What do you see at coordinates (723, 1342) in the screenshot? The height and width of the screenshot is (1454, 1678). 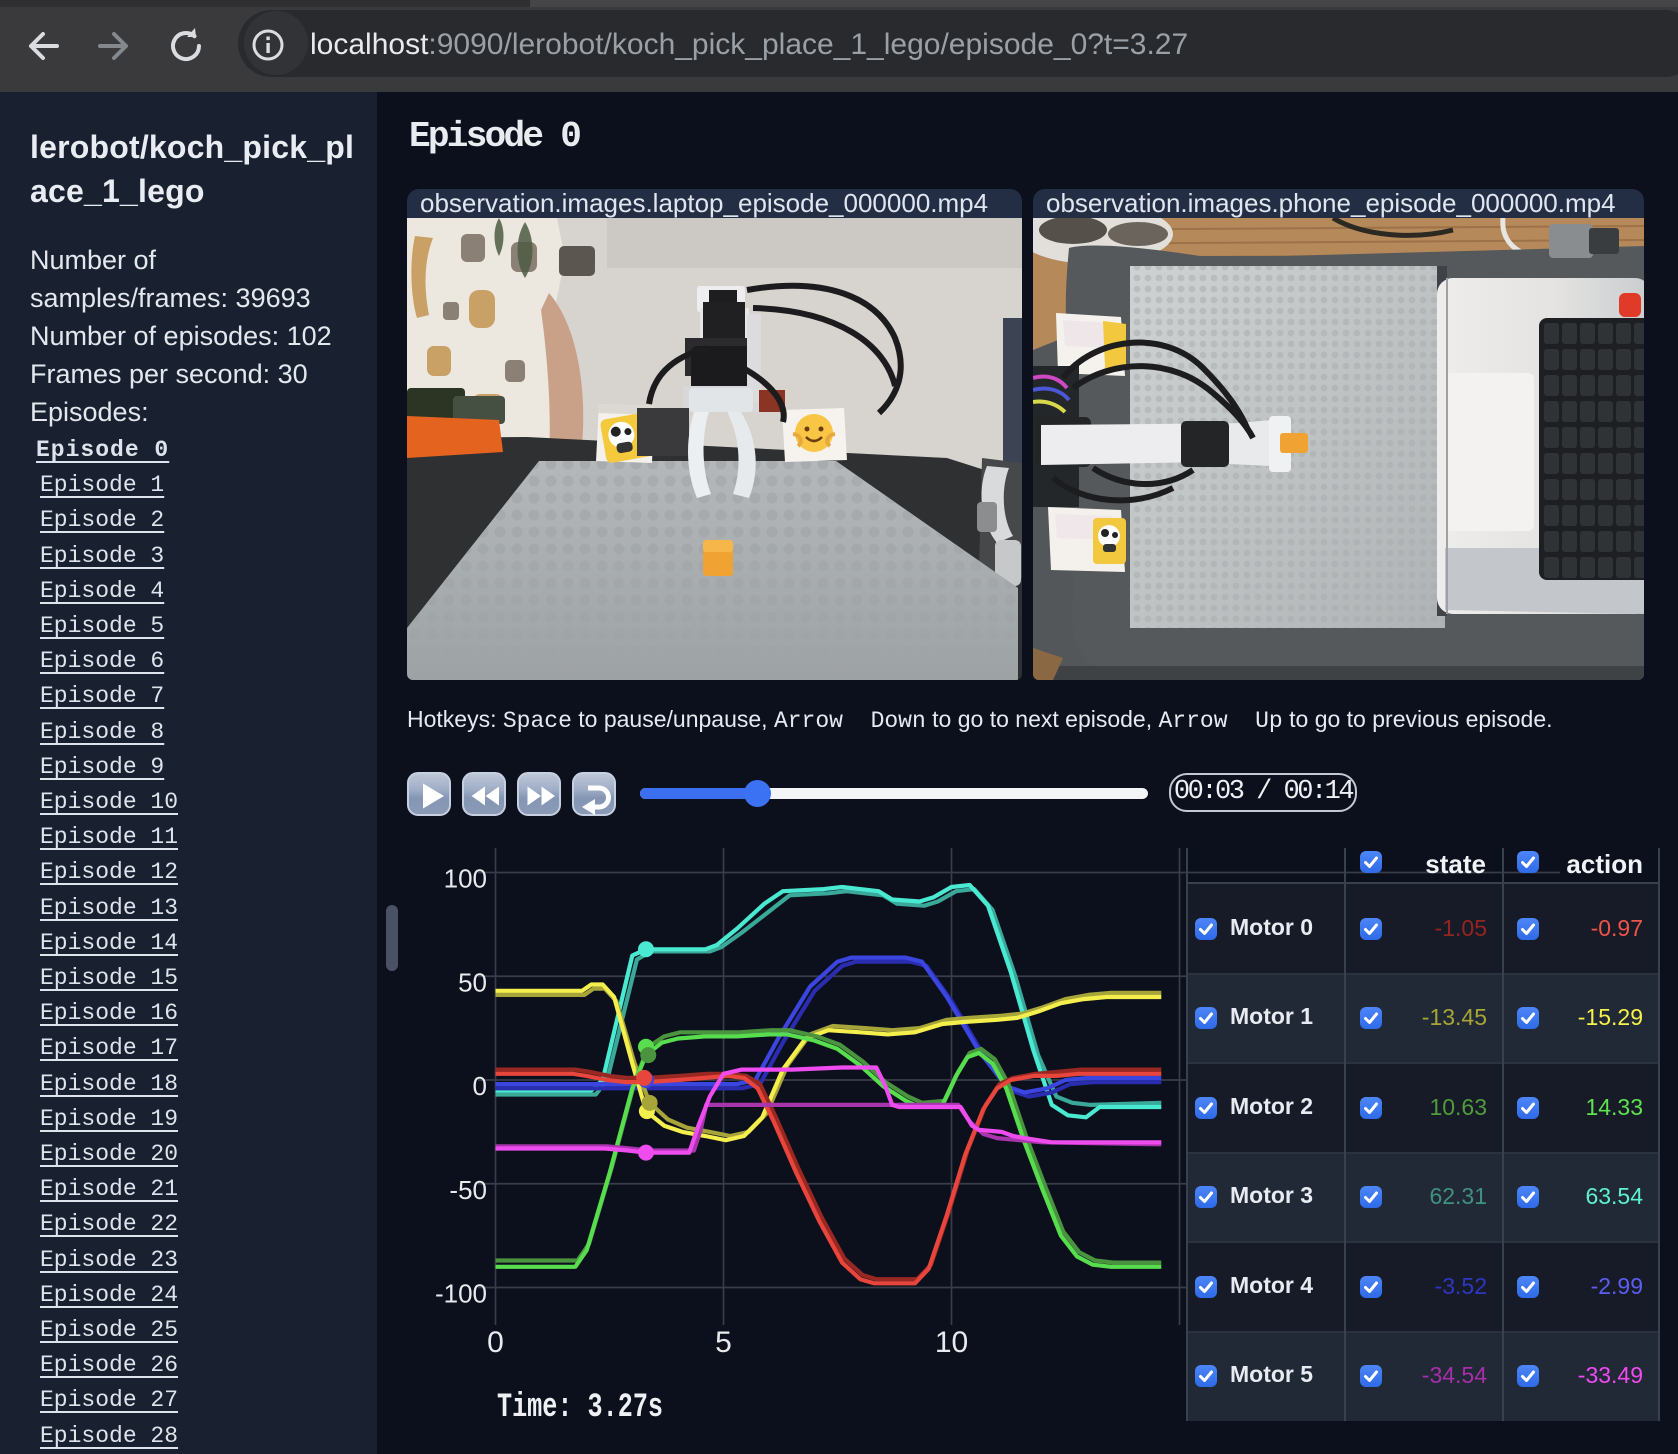 I see `svg-text: 5` at bounding box center [723, 1342].